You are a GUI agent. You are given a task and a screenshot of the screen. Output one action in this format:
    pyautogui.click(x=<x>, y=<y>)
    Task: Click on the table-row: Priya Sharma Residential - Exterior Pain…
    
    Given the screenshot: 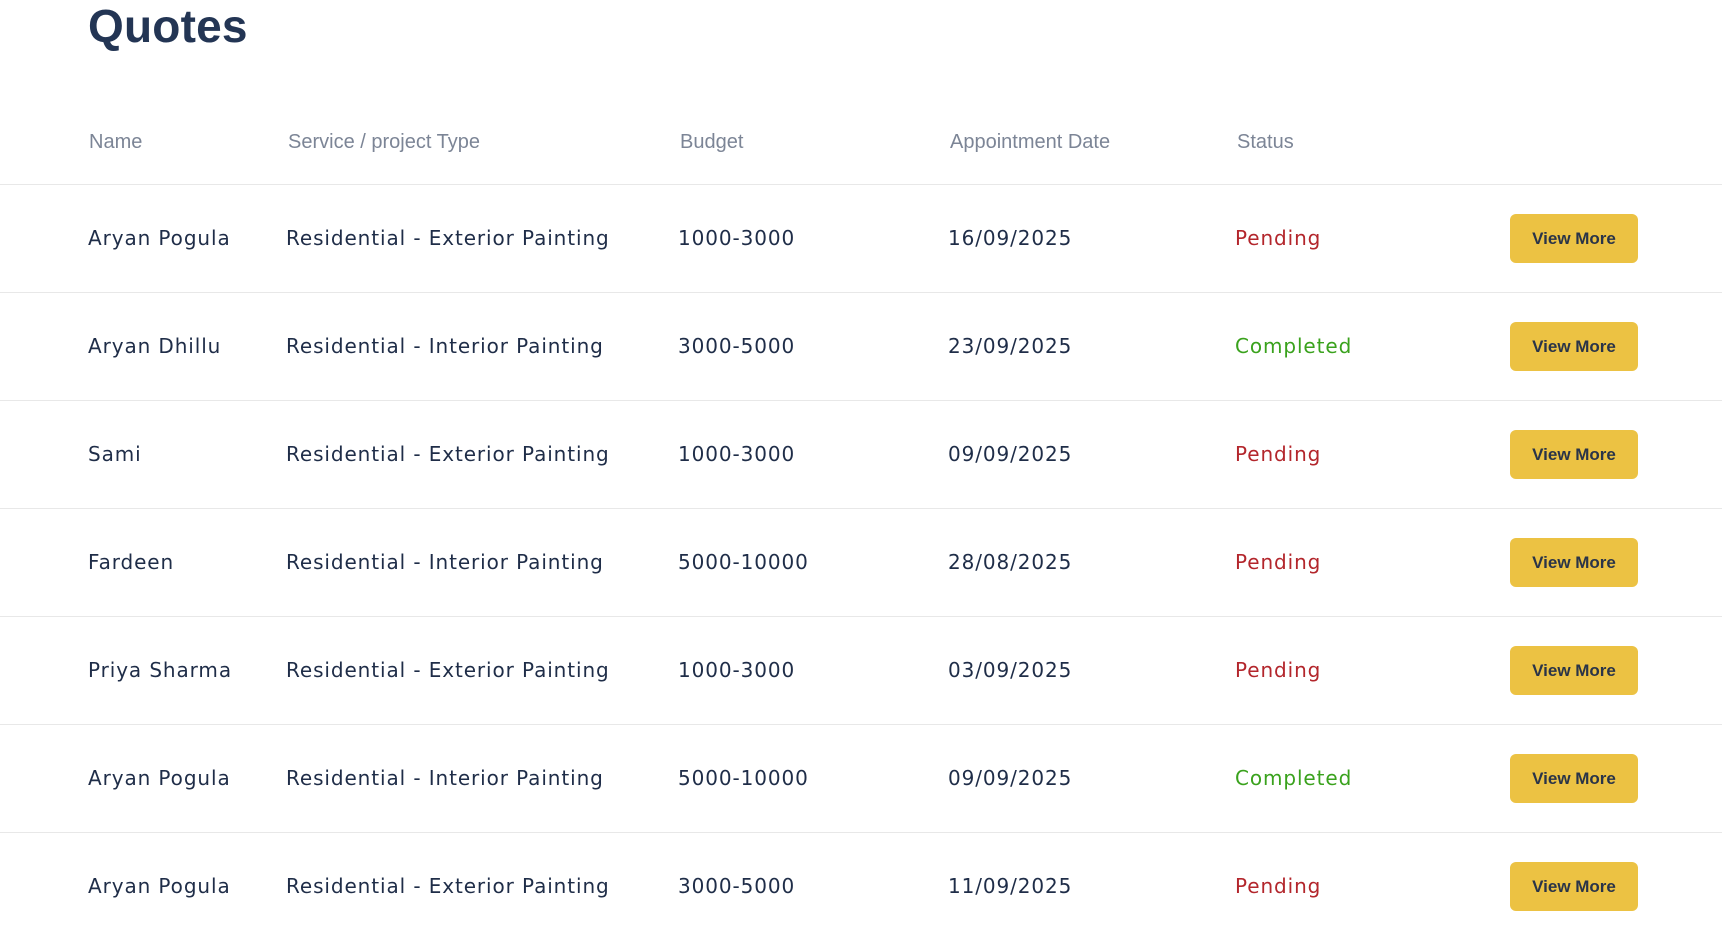 What is the action you would take?
    pyautogui.click(x=861, y=671)
    